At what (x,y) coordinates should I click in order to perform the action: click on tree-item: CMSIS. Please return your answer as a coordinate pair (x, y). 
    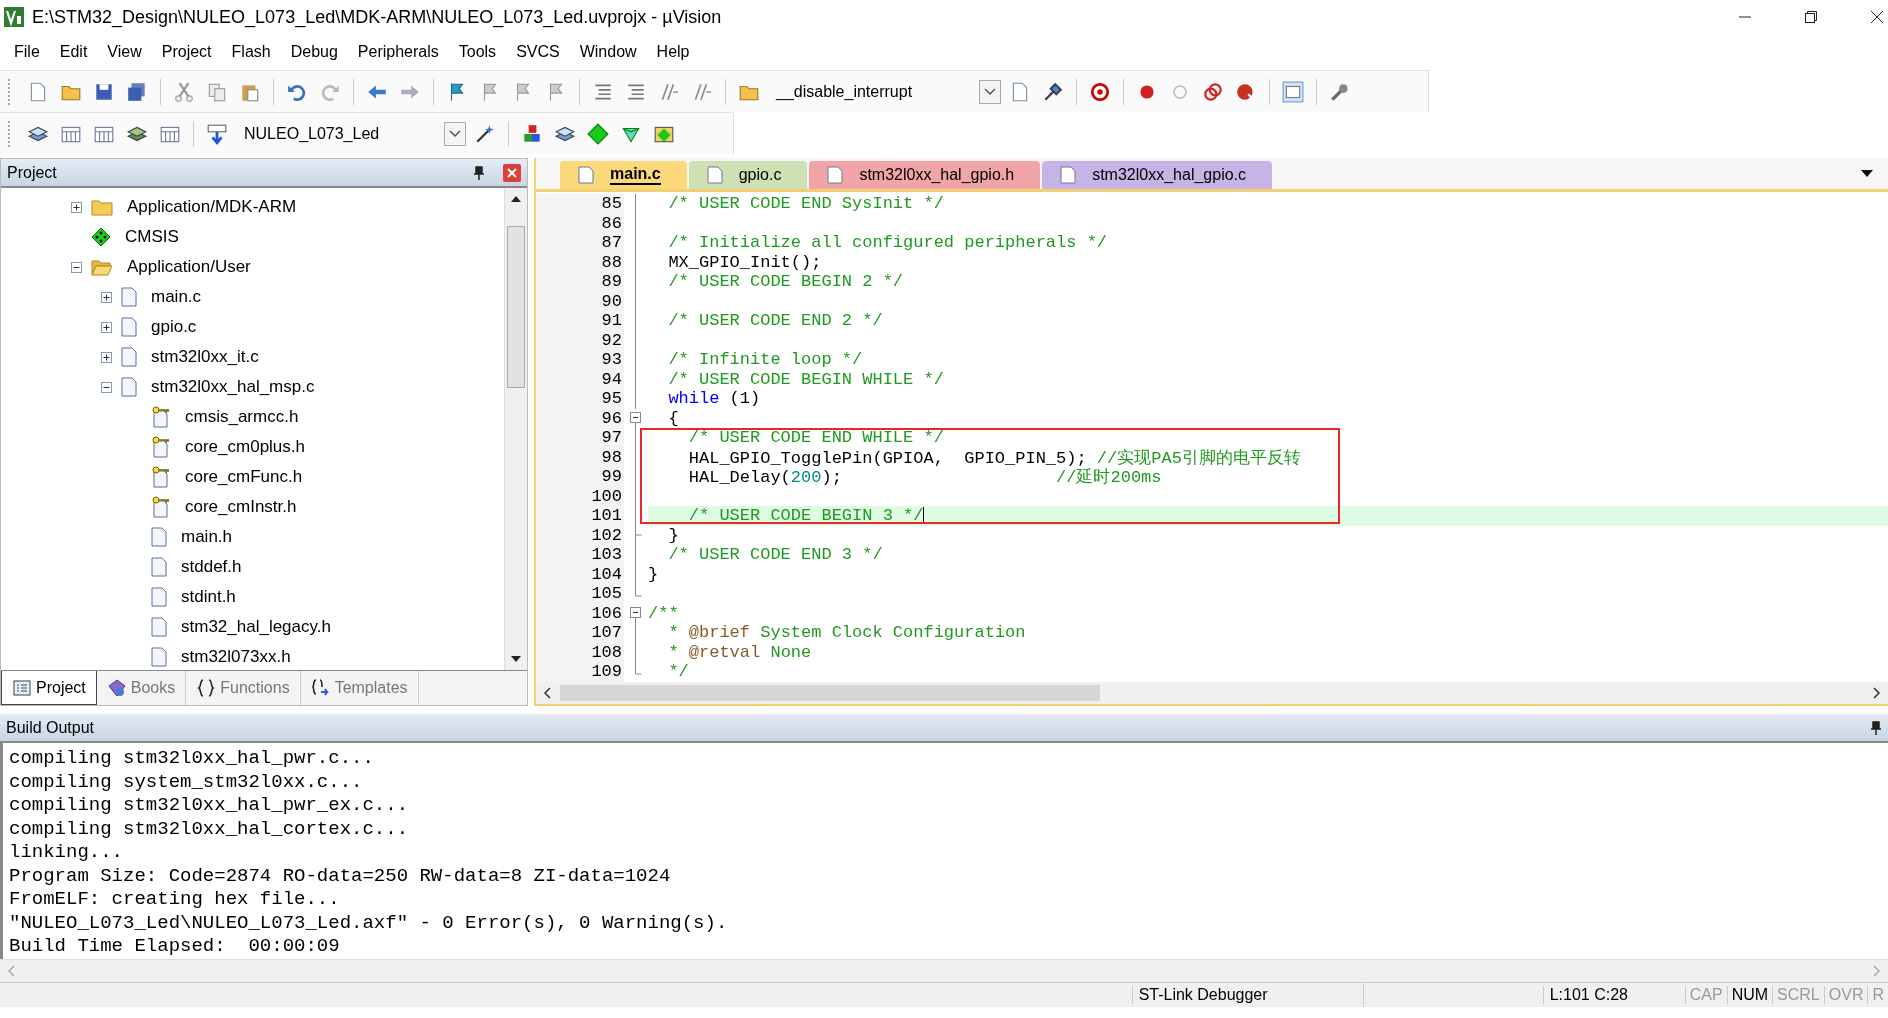
    Looking at the image, I should click on (152, 237).